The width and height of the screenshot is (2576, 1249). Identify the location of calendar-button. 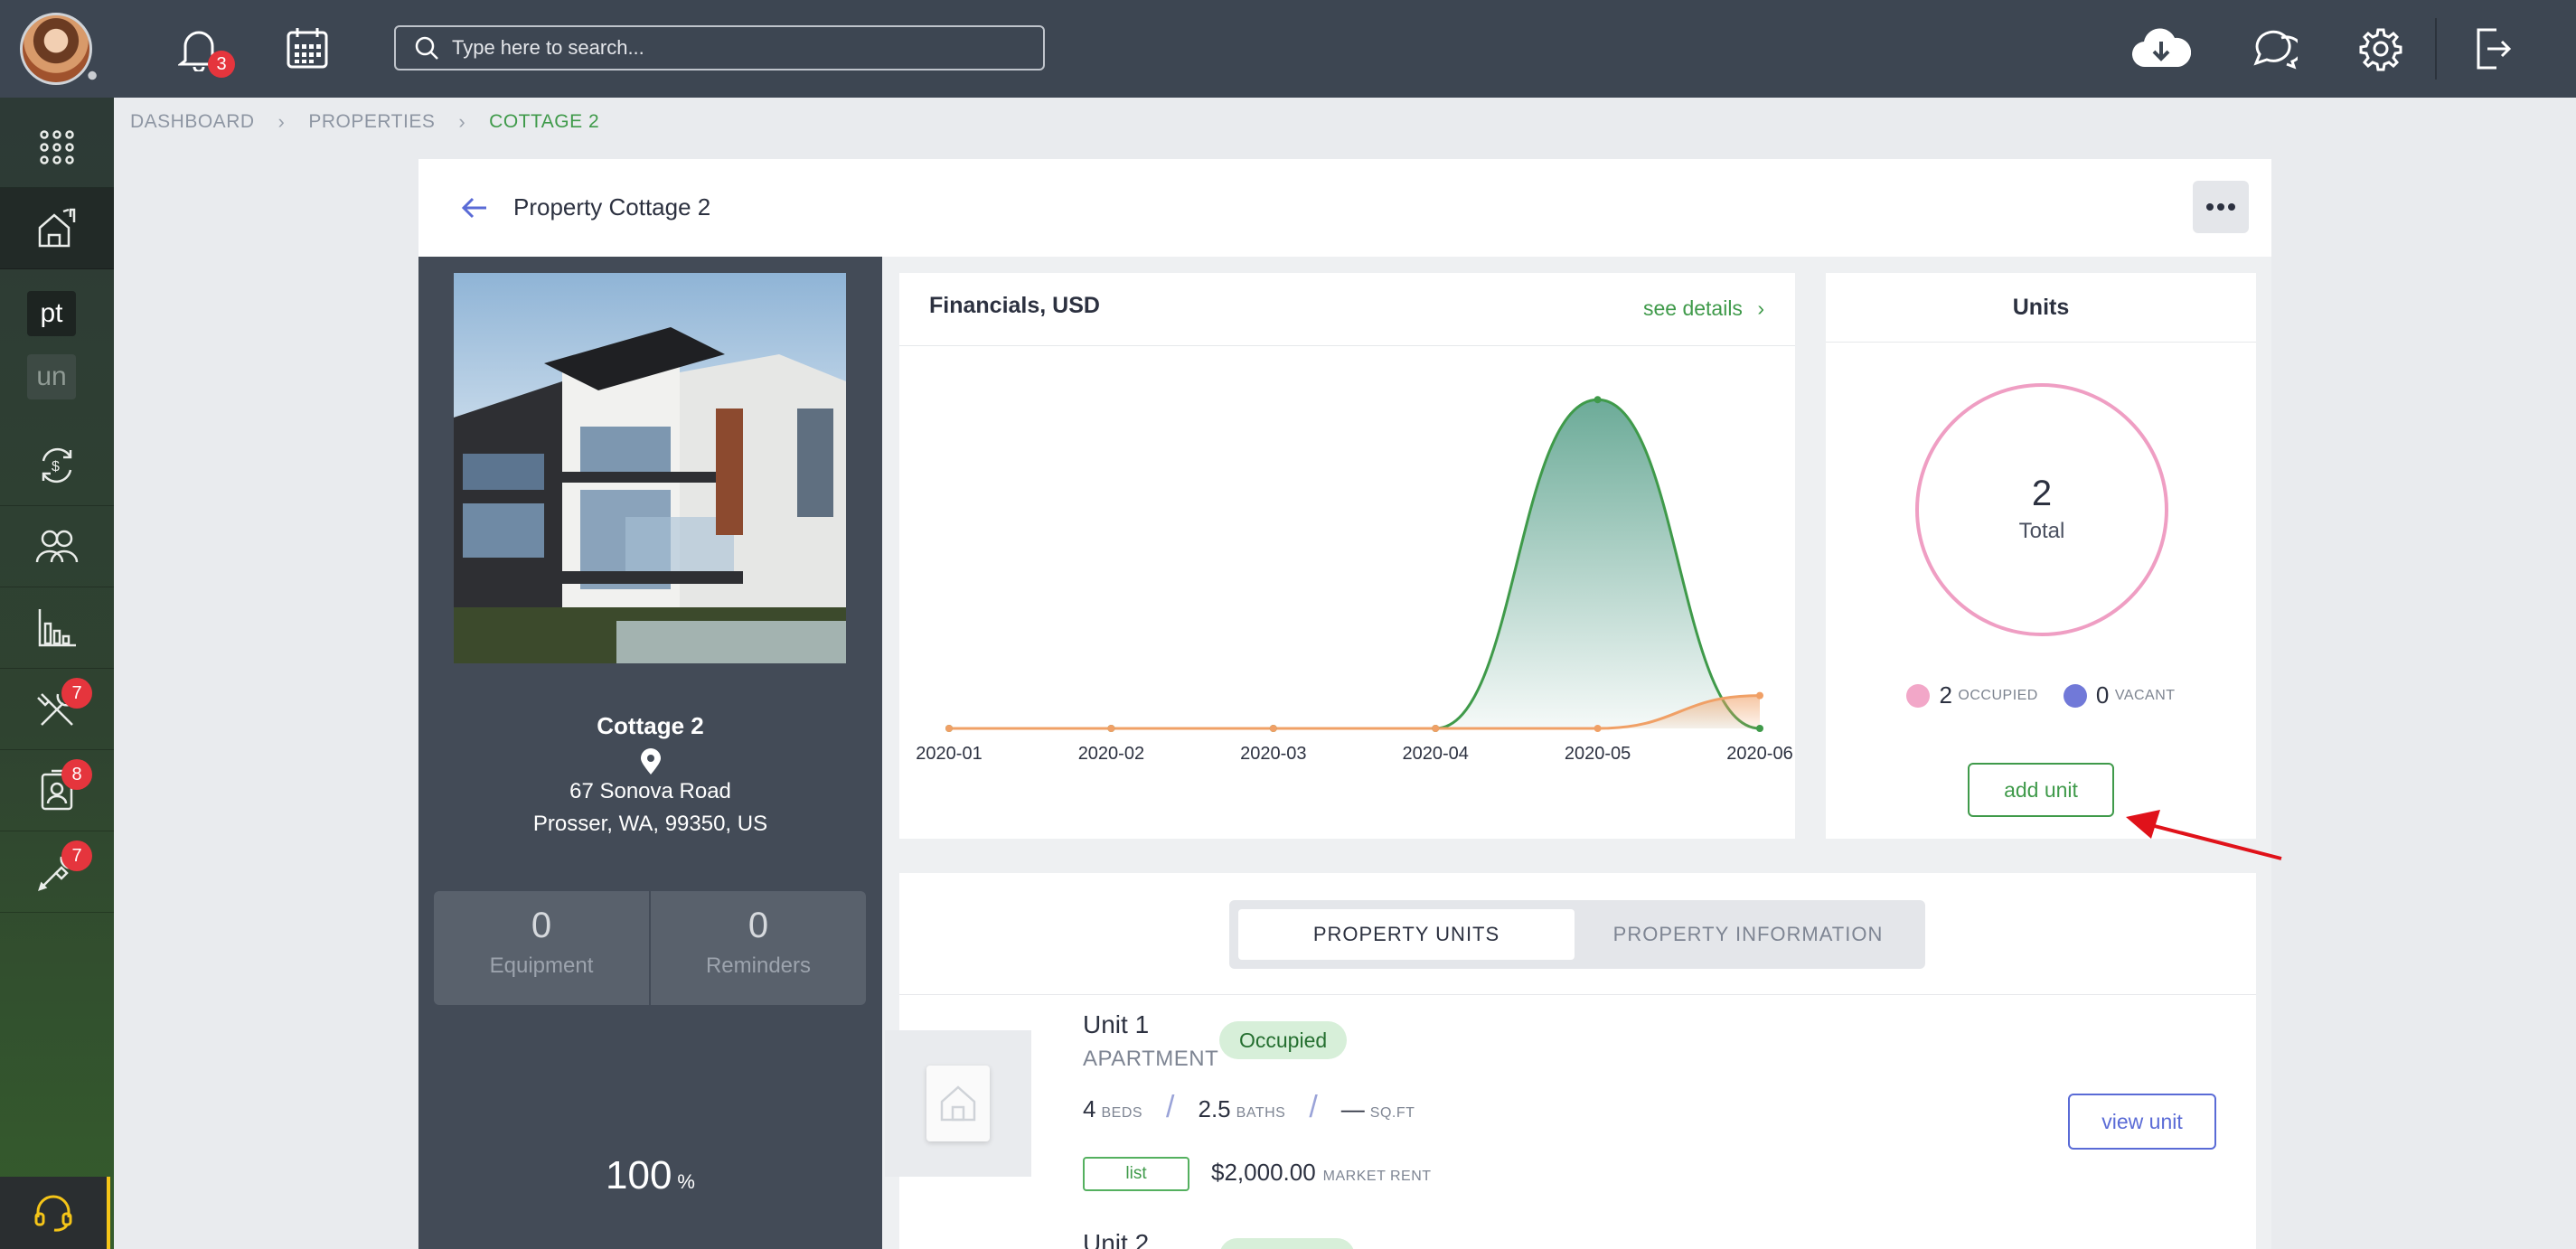
(307, 49).